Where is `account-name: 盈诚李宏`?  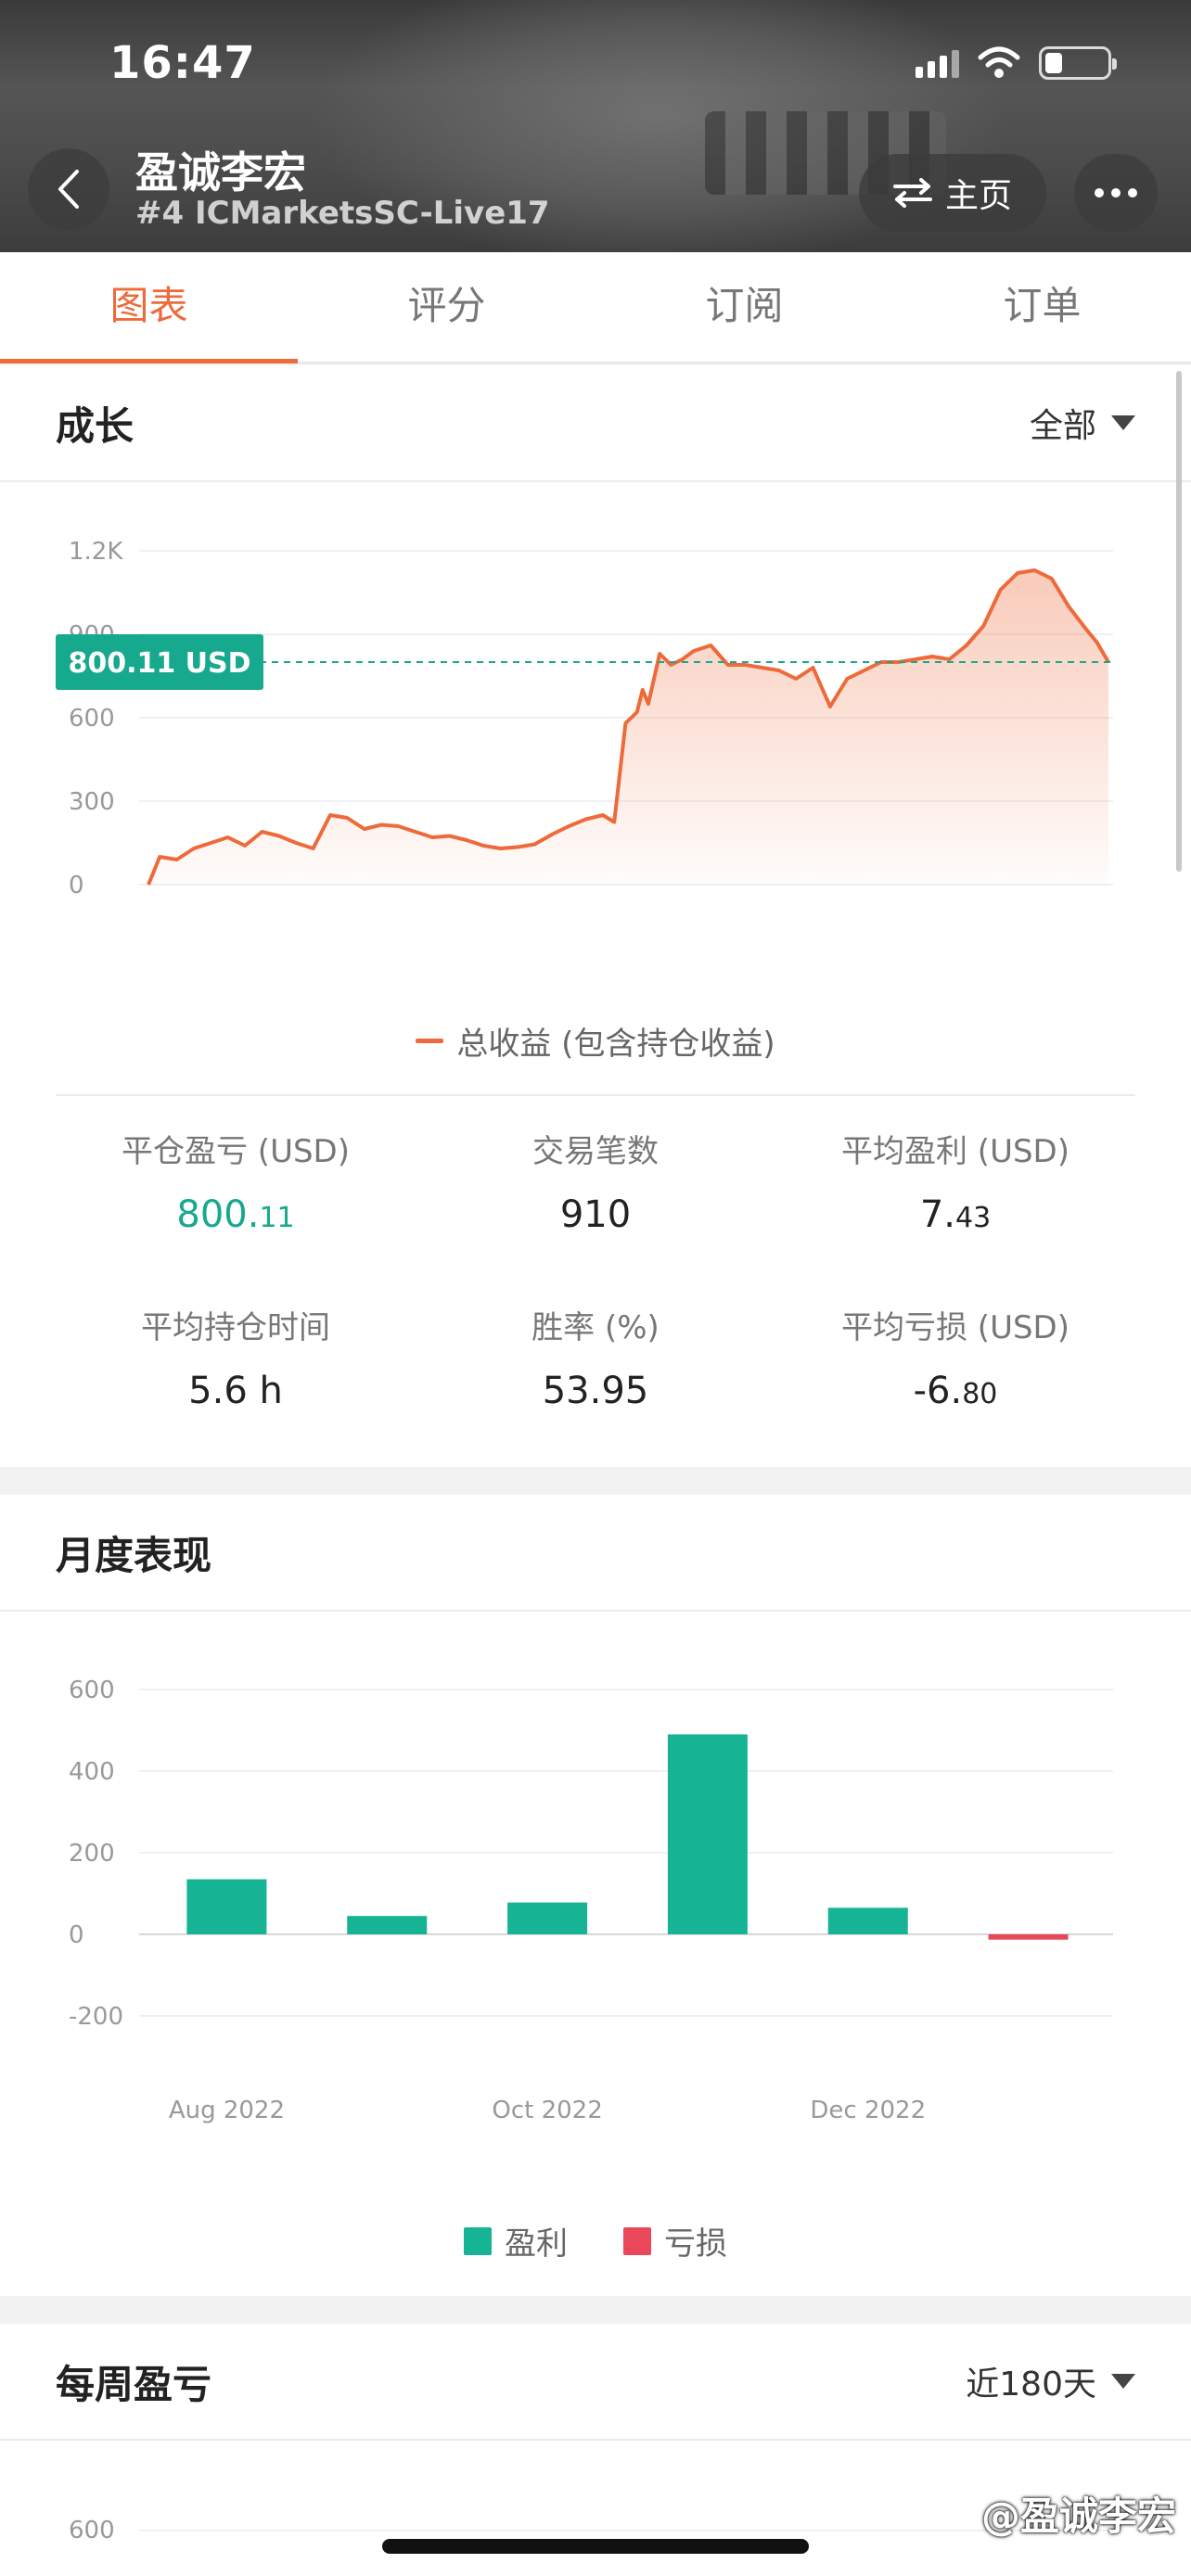
account-name: 盈诚李宏 is located at coordinates (220, 172).